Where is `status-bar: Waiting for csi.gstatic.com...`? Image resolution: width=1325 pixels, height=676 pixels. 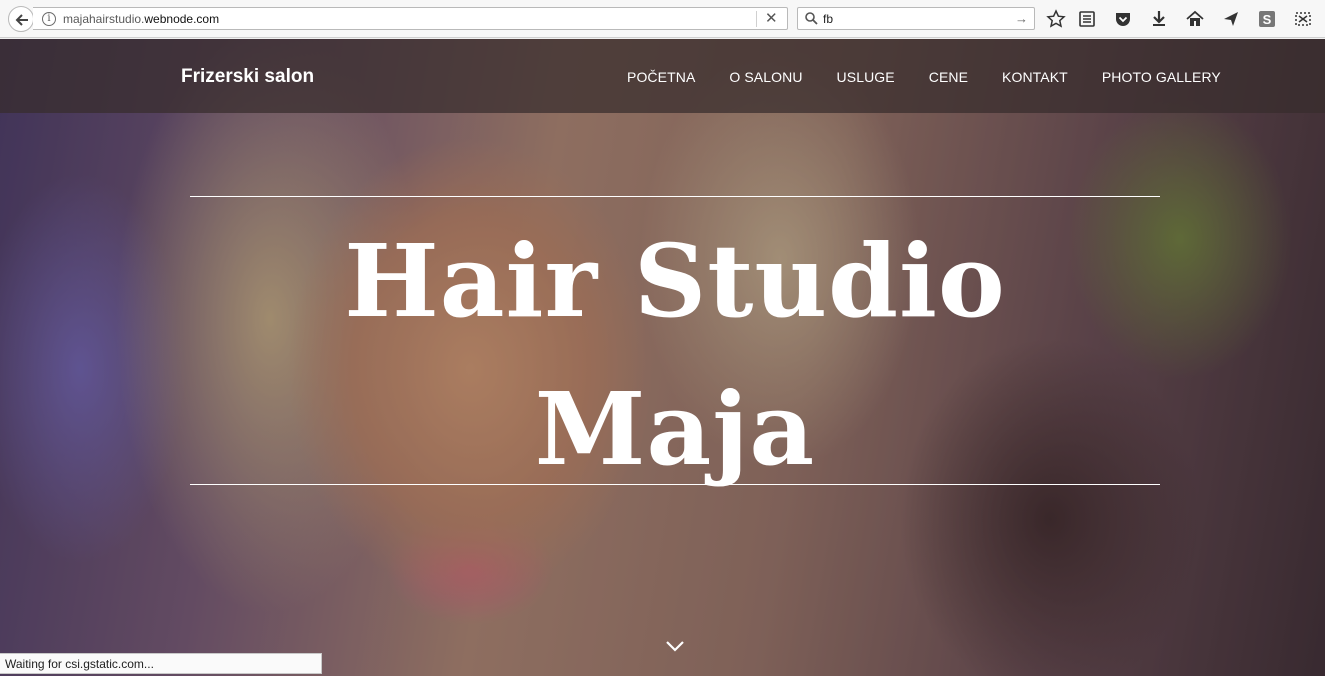
status-bar: Waiting for csi.gstatic.com... is located at coordinates (161, 663).